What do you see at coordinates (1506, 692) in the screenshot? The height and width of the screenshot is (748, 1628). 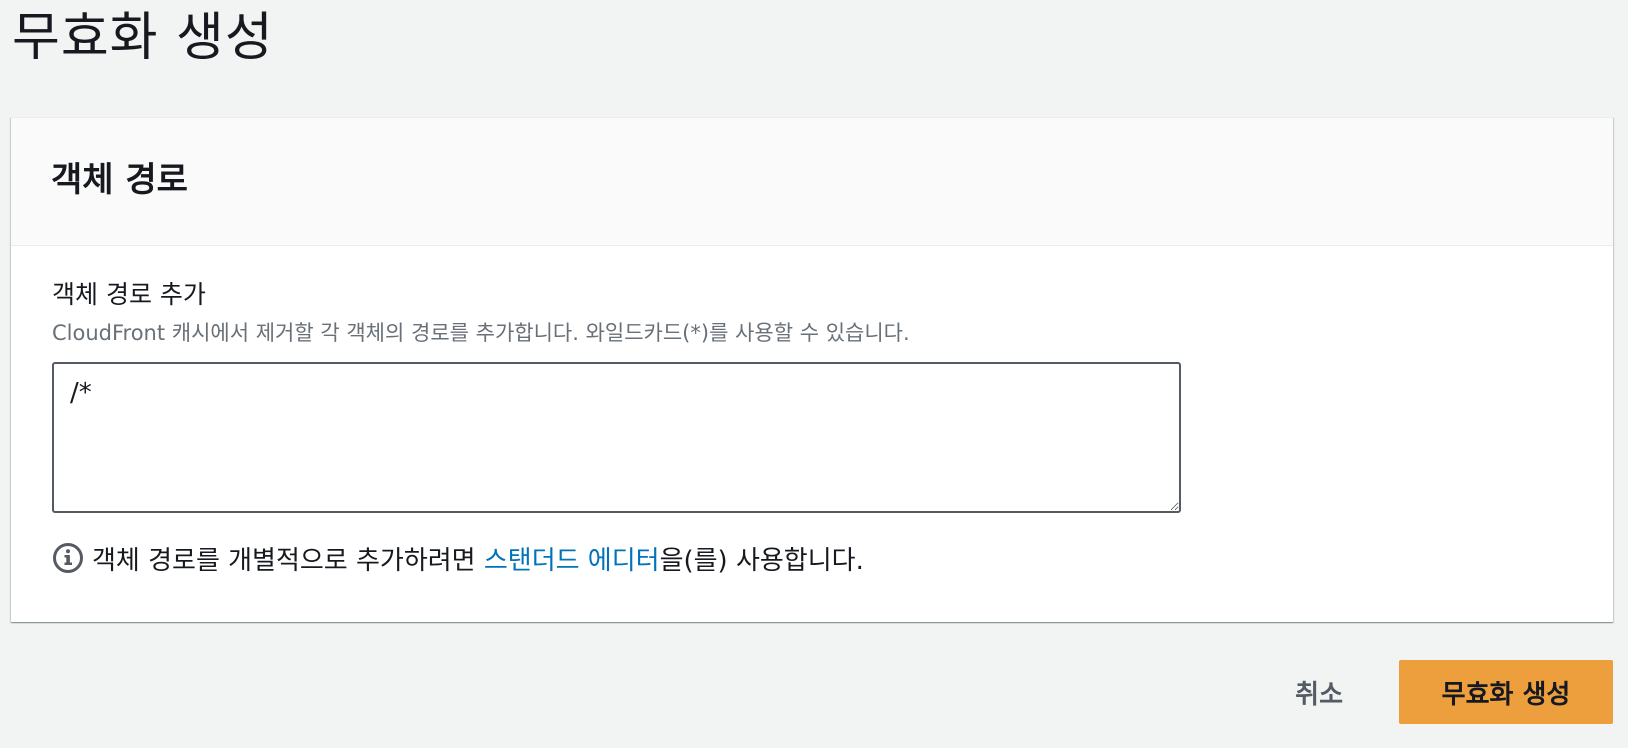 I see `create-invalidation-button: 무효화 생성` at bounding box center [1506, 692].